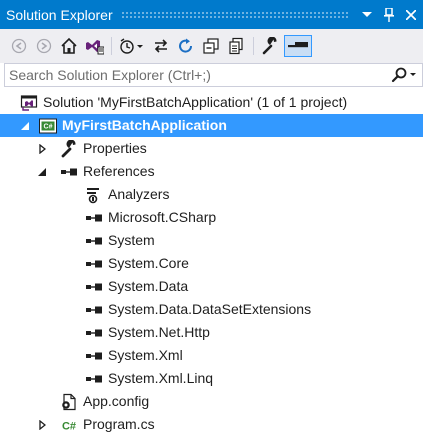  What do you see at coordinates (211, 194) in the screenshot?
I see `tree-item-reference: Analyzers` at bounding box center [211, 194].